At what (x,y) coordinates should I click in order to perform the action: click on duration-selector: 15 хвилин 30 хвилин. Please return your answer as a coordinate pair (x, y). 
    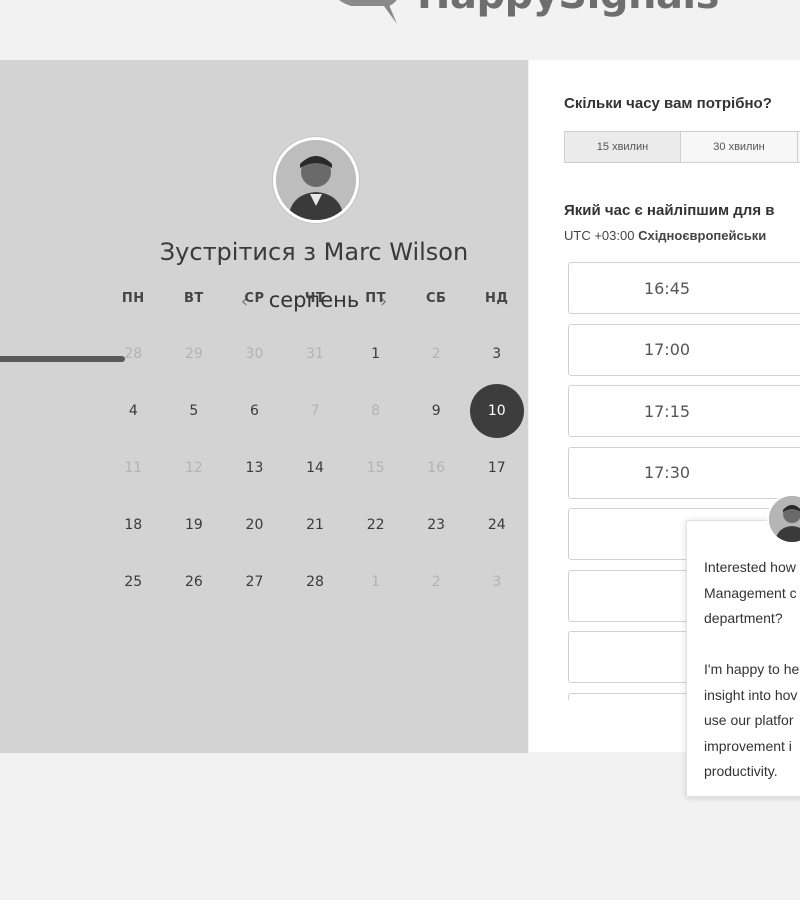
    Looking at the image, I should click on (682, 147).